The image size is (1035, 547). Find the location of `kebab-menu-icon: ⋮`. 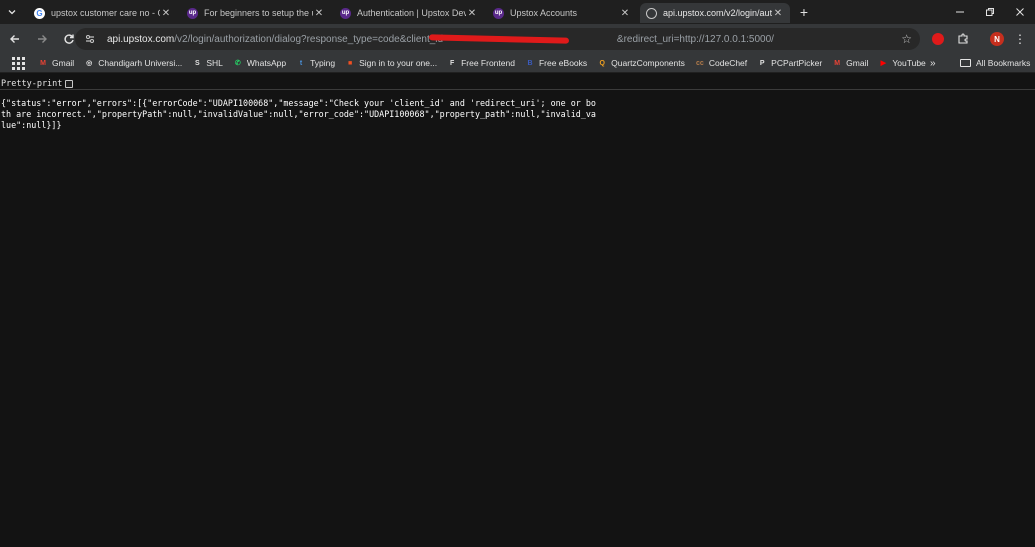

kebab-menu-icon: ⋮ is located at coordinates (1020, 39).